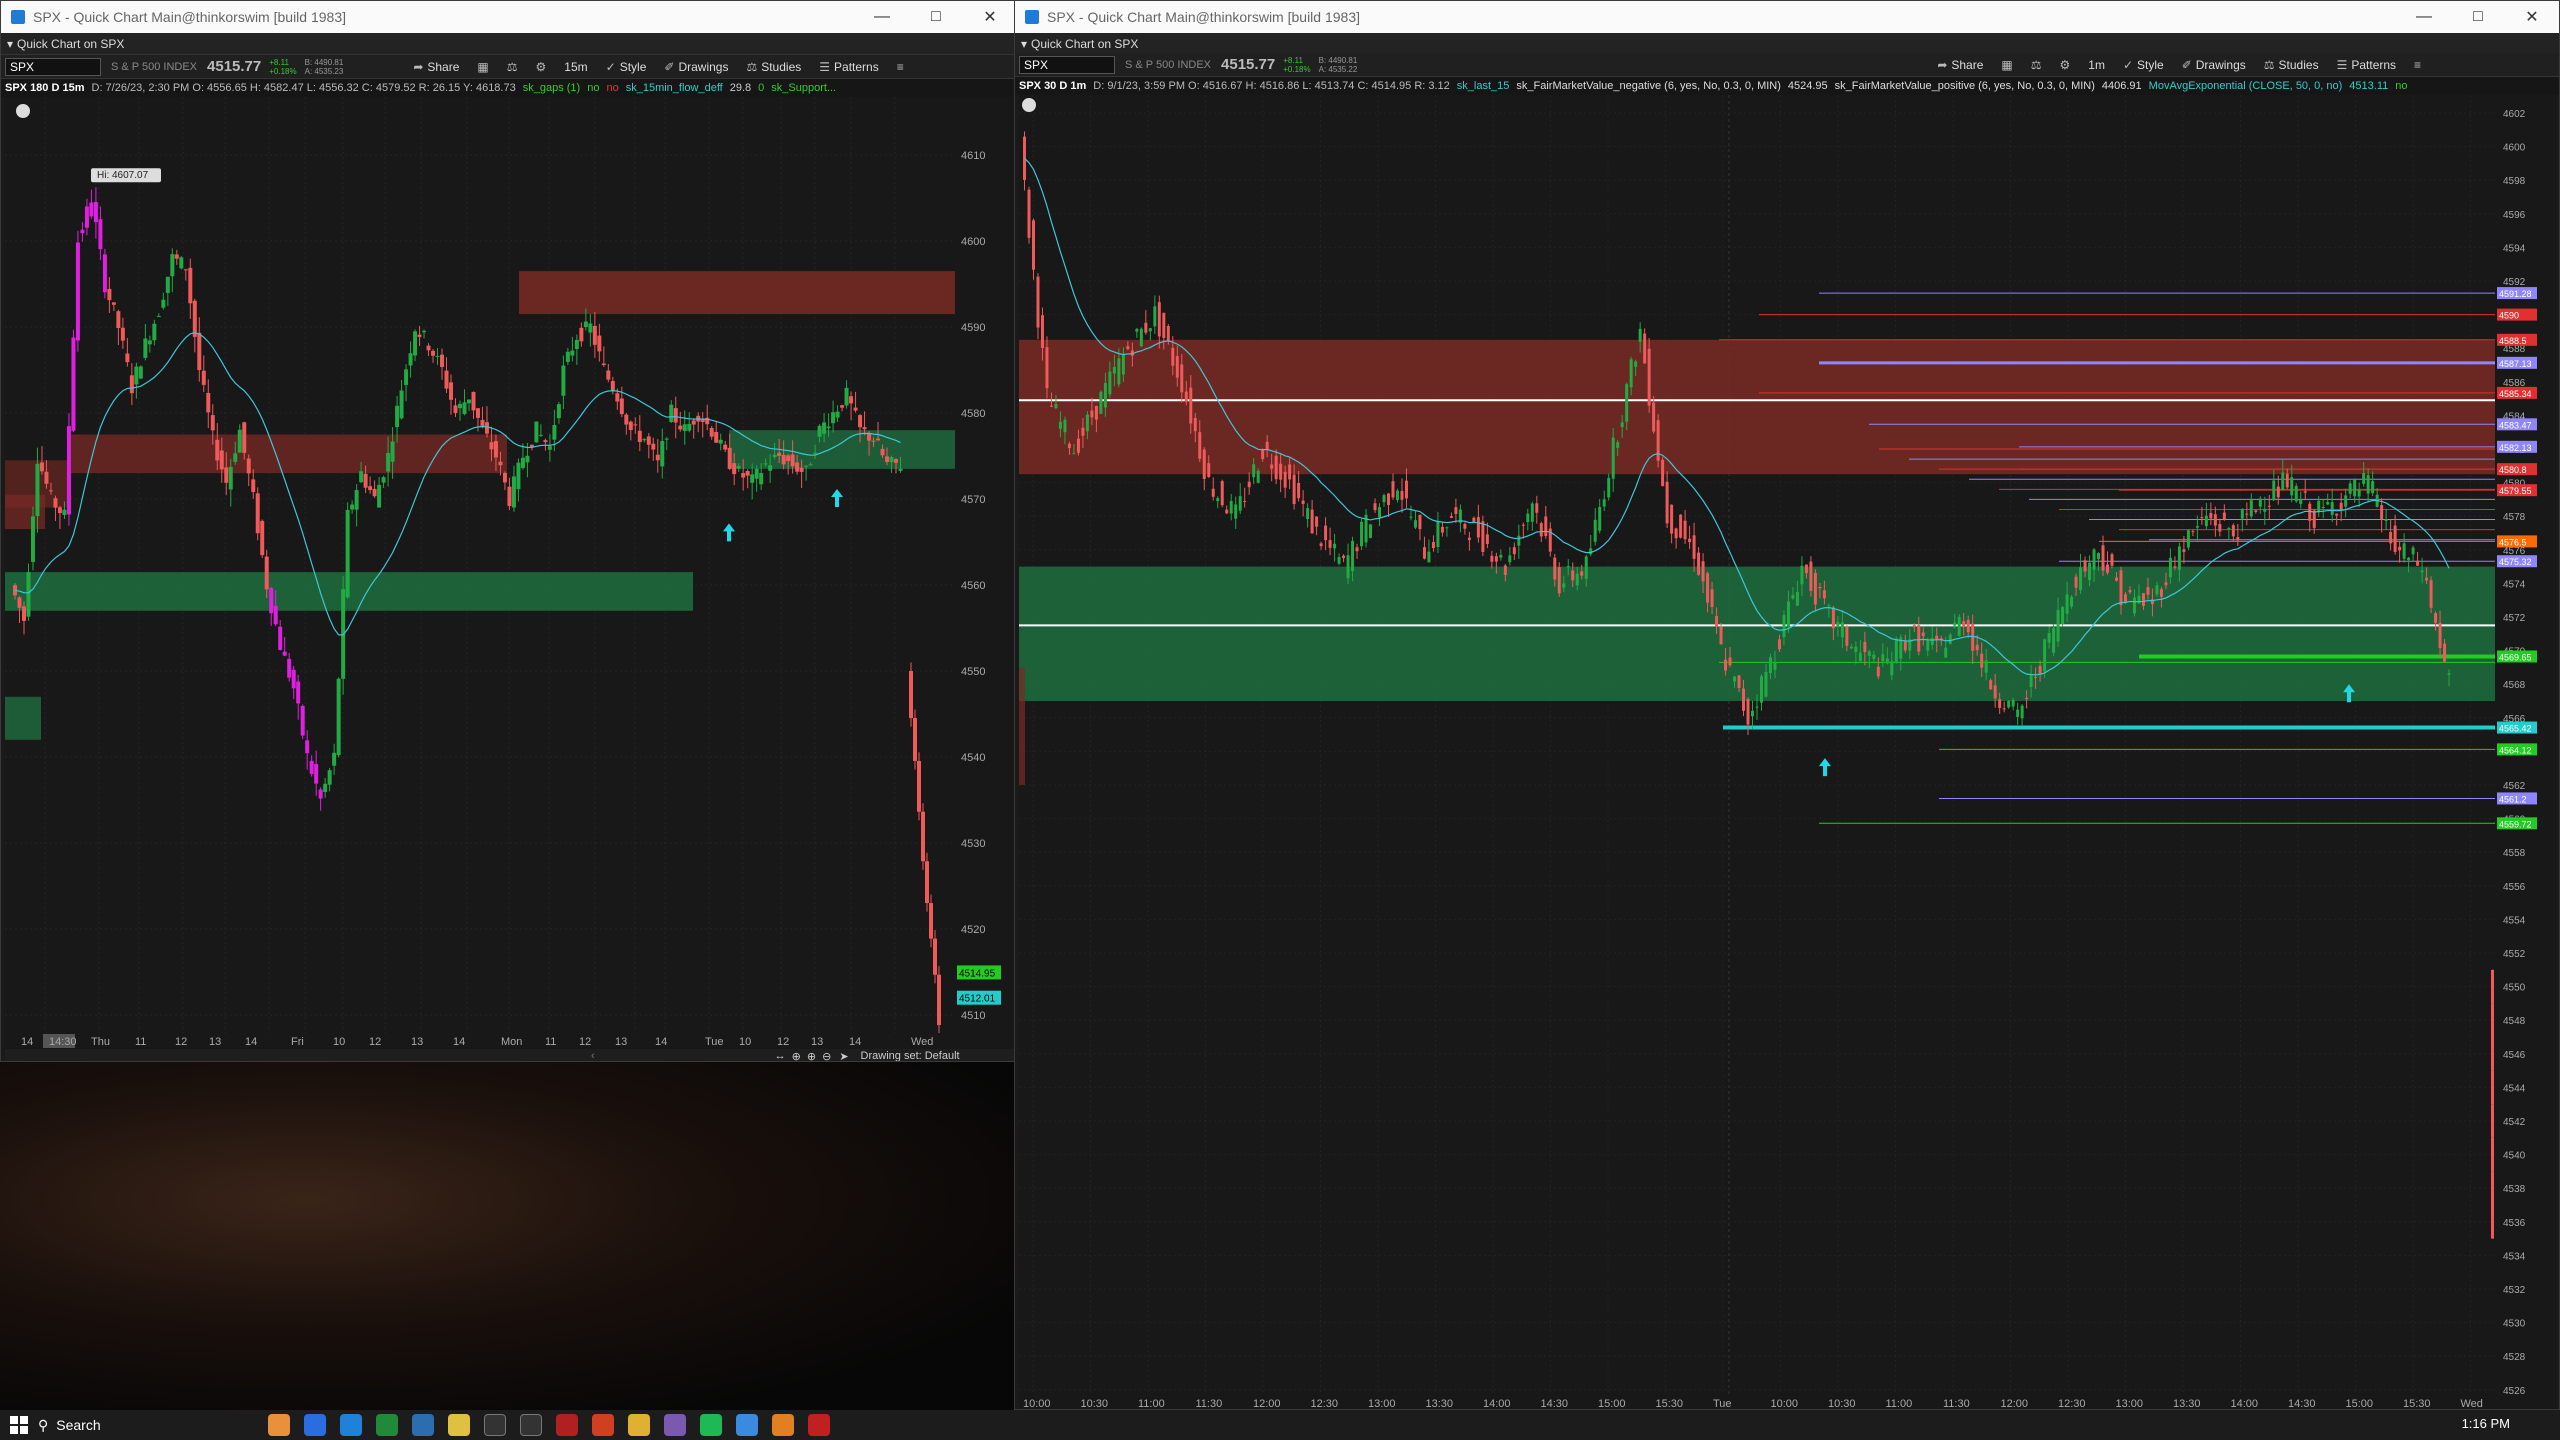  I want to click on right-patterns-button: ☰ Patterns, so click(2366, 65).